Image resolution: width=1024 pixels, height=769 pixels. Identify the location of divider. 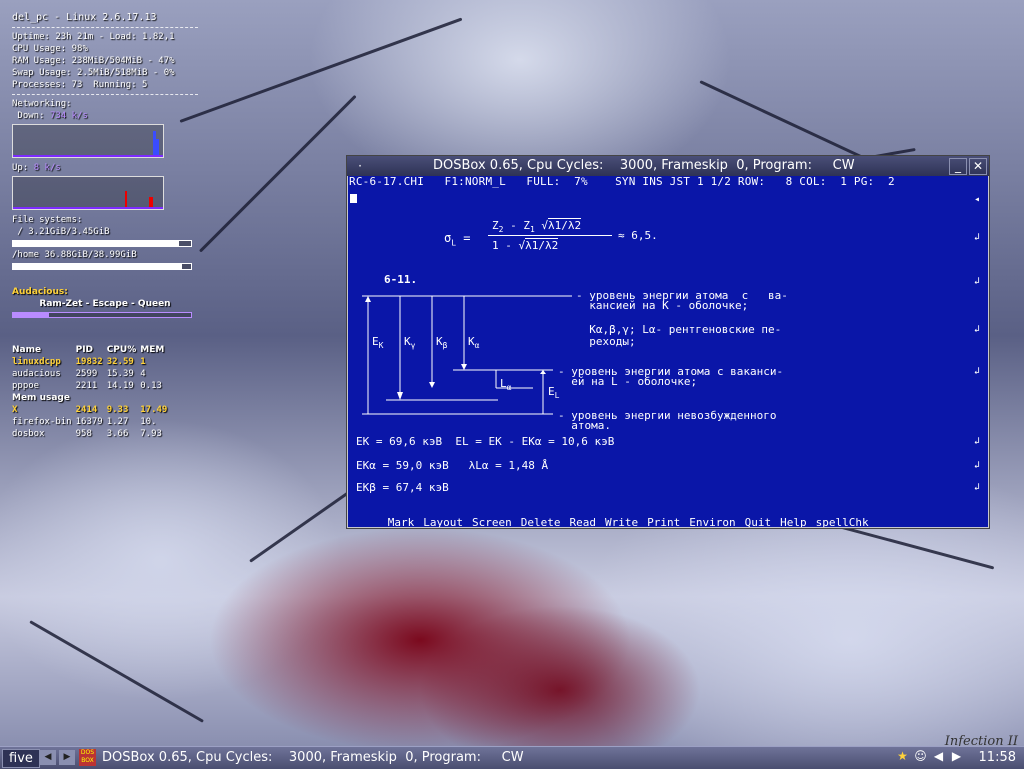
(105, 27).